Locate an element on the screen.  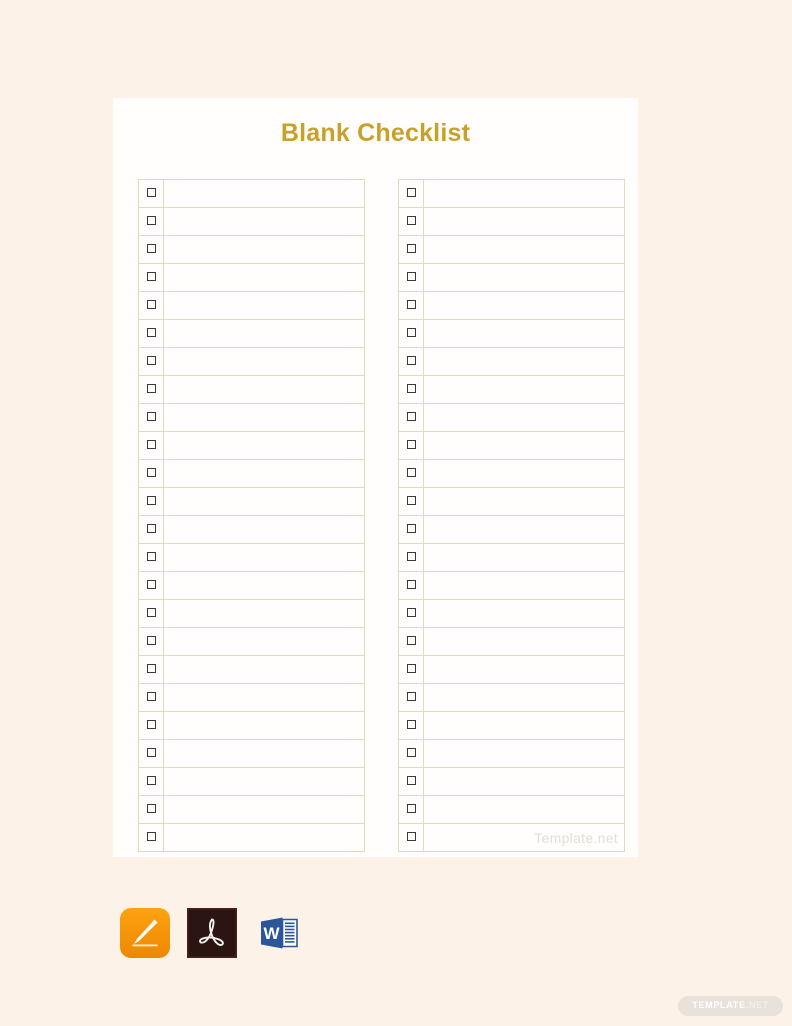
microsoft-word-icon: W is located at coordinates (279, 933).